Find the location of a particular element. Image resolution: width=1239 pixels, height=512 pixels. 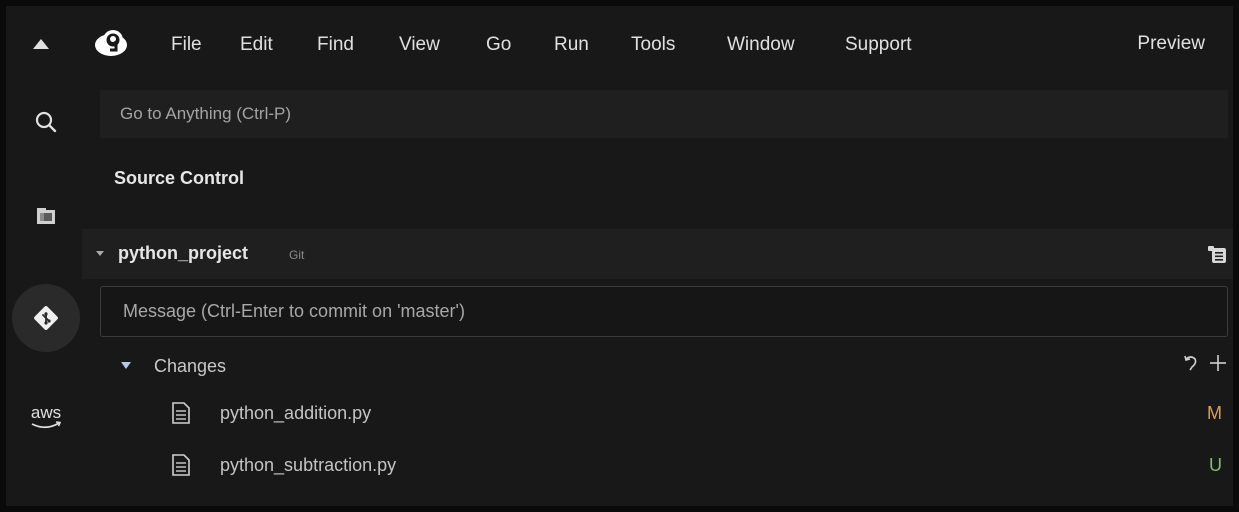

repository-header: python_project Git is located at coordinates (657, 254).